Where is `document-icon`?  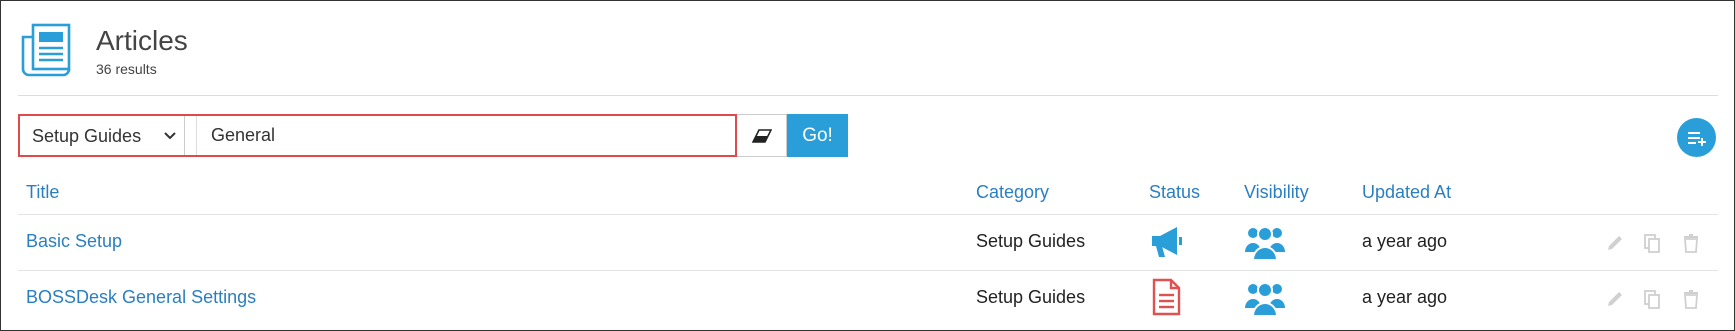 document-icon is located at coordinates (1166, 297).